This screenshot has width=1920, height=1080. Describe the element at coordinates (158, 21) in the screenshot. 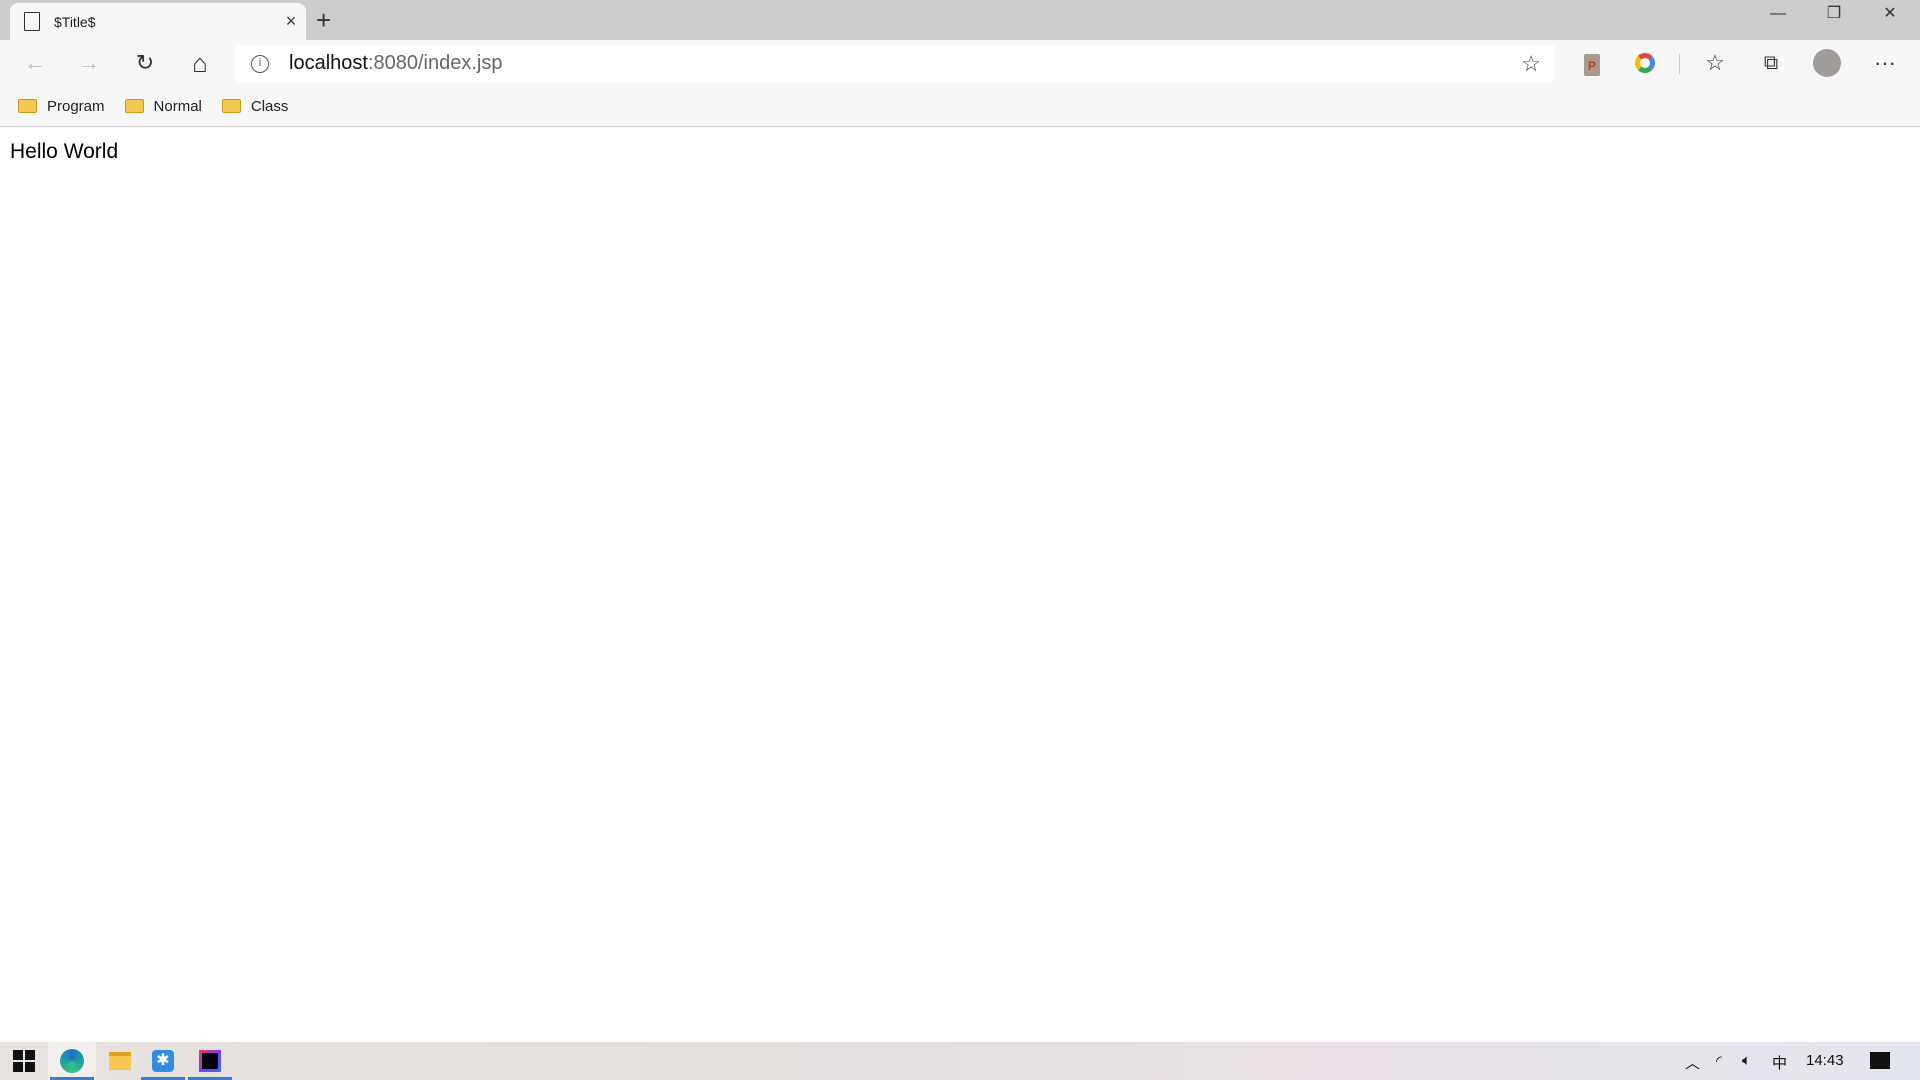

I see `tab-active: $Title$ ×` at that location.